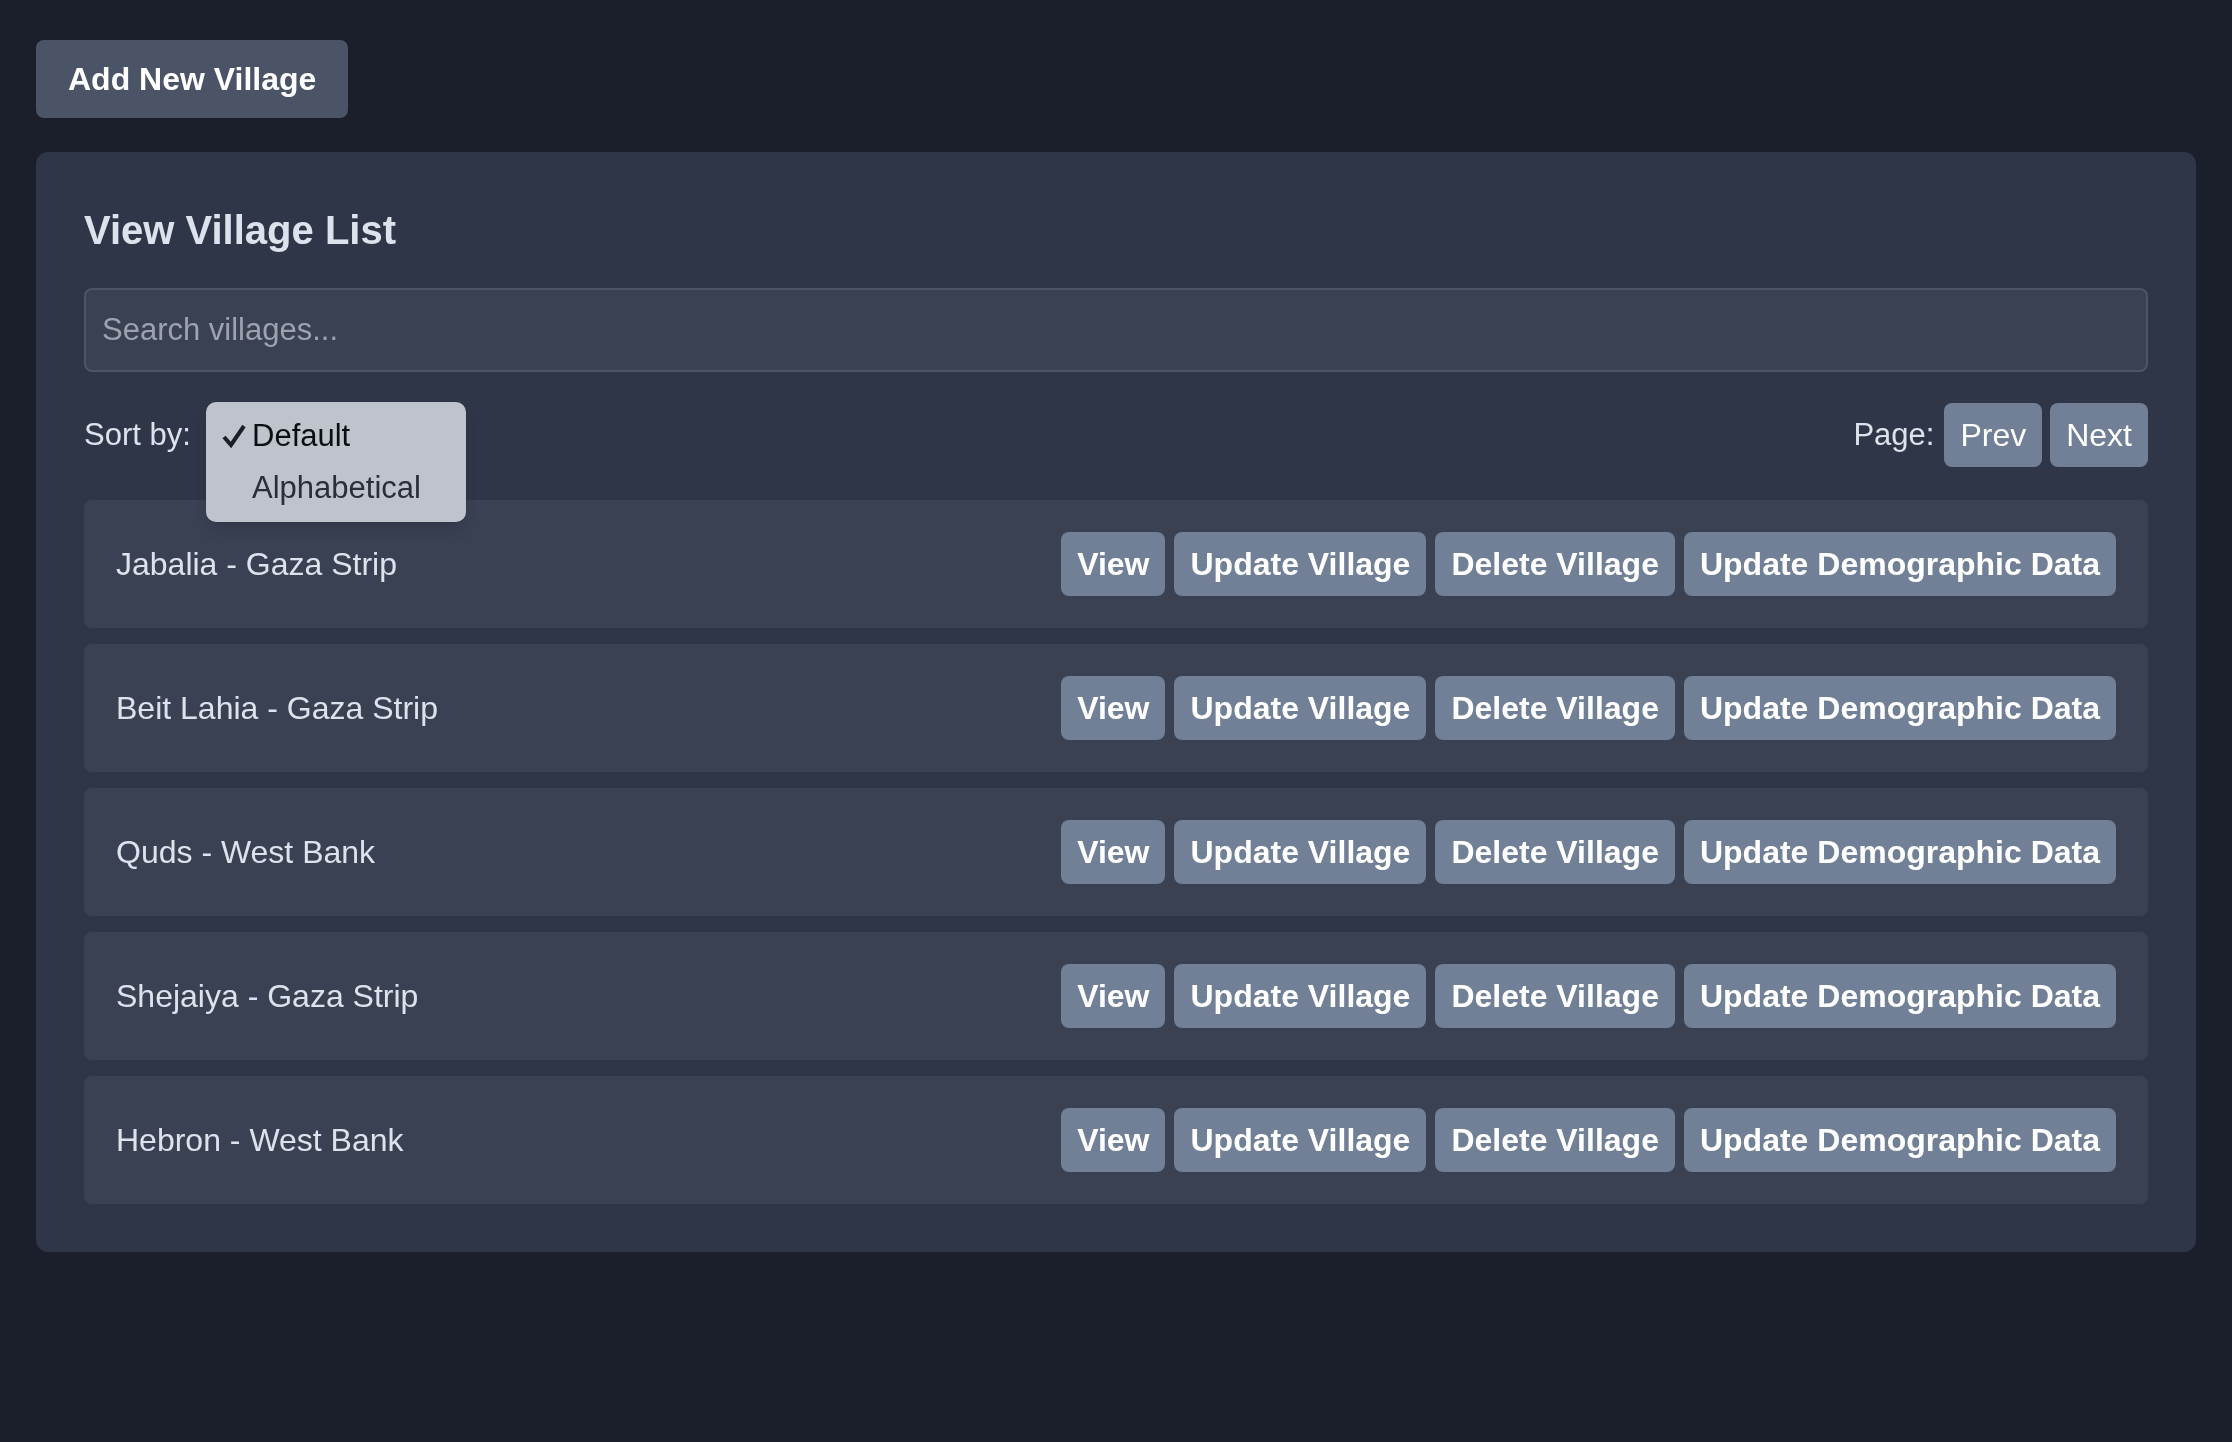 Image resolution: width=2232 pixels, height=1442 pixels. What do you see at coordinates (256, 564) in the screenshot?
I see `village-name: Jabalia - Gaza Strip` at bounding box center [256, 564].